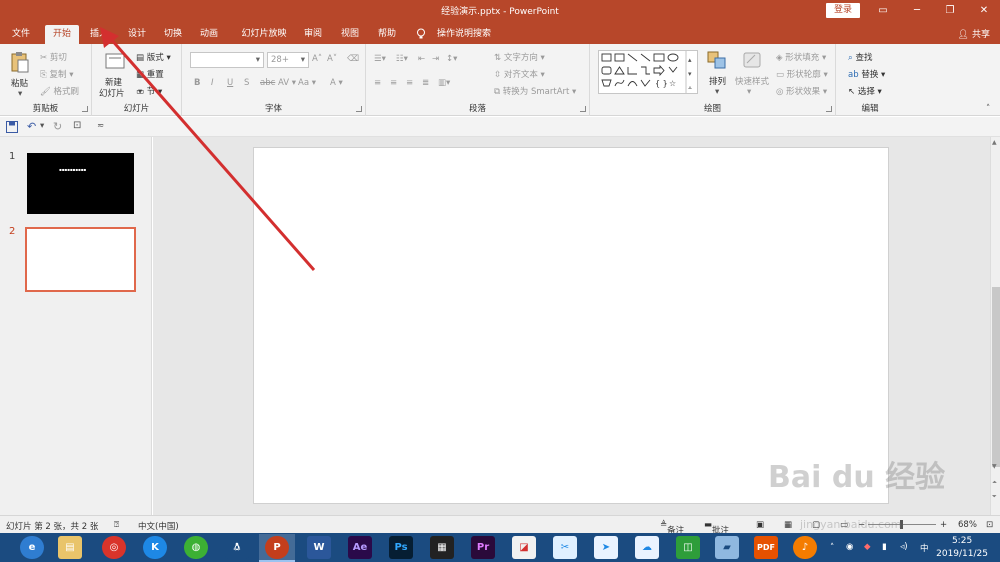 This screenshot has width=1000, height=562. Describe the element at coordinates (32, 547) in the screenshot. I see `browser-icon: e` at that location.